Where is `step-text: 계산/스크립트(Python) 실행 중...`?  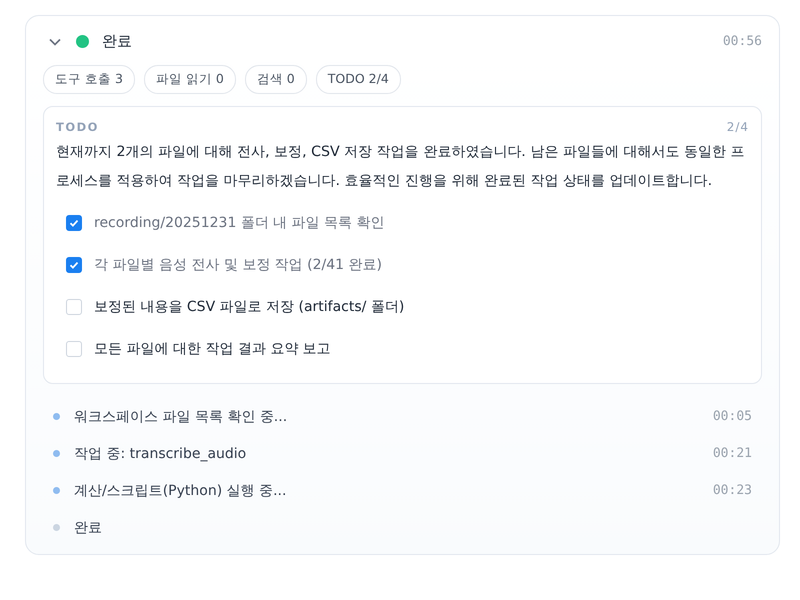 step-text: 계산/스크립트(Python) 실행 중... is located at coordinates (181, 491).